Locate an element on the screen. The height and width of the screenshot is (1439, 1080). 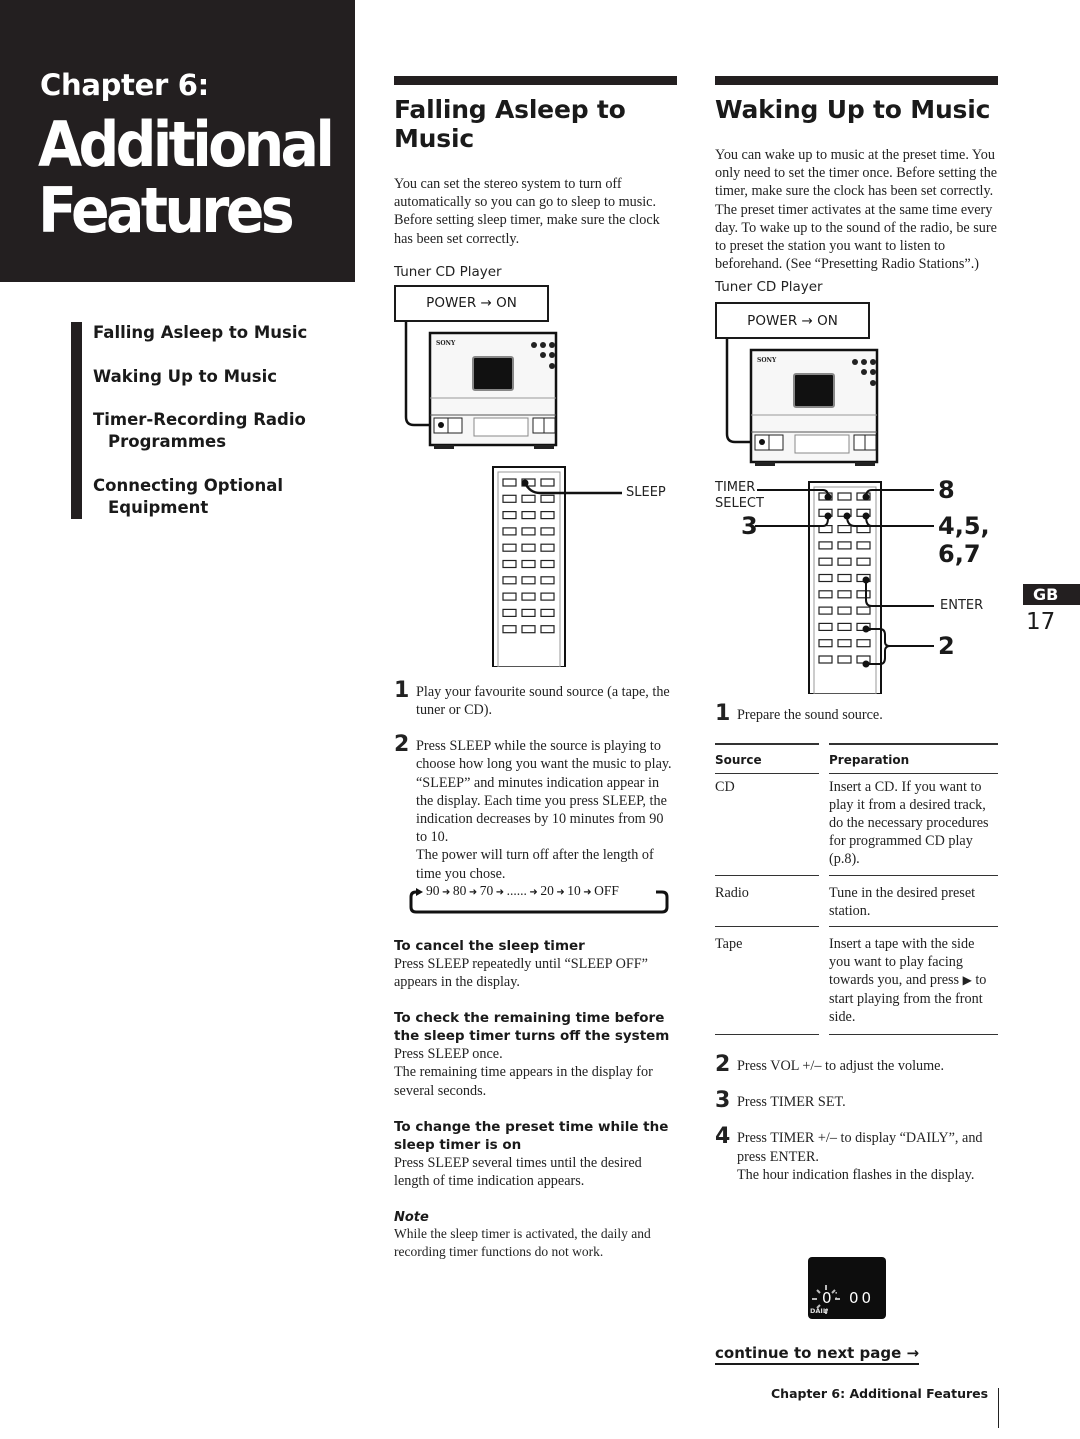
column-header: Source is located at coordinates (767, 758).